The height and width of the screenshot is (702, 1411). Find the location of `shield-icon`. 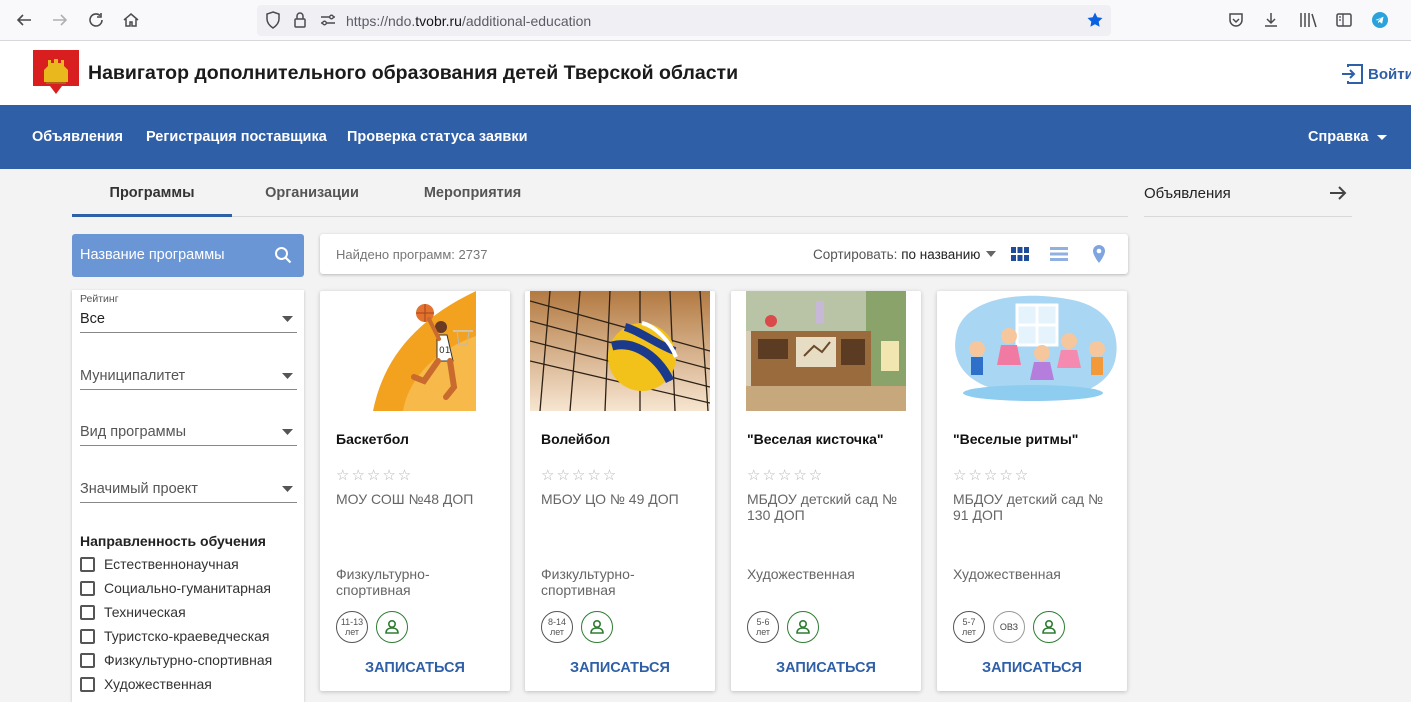

shield-icon is located at coordinates (273, 20).